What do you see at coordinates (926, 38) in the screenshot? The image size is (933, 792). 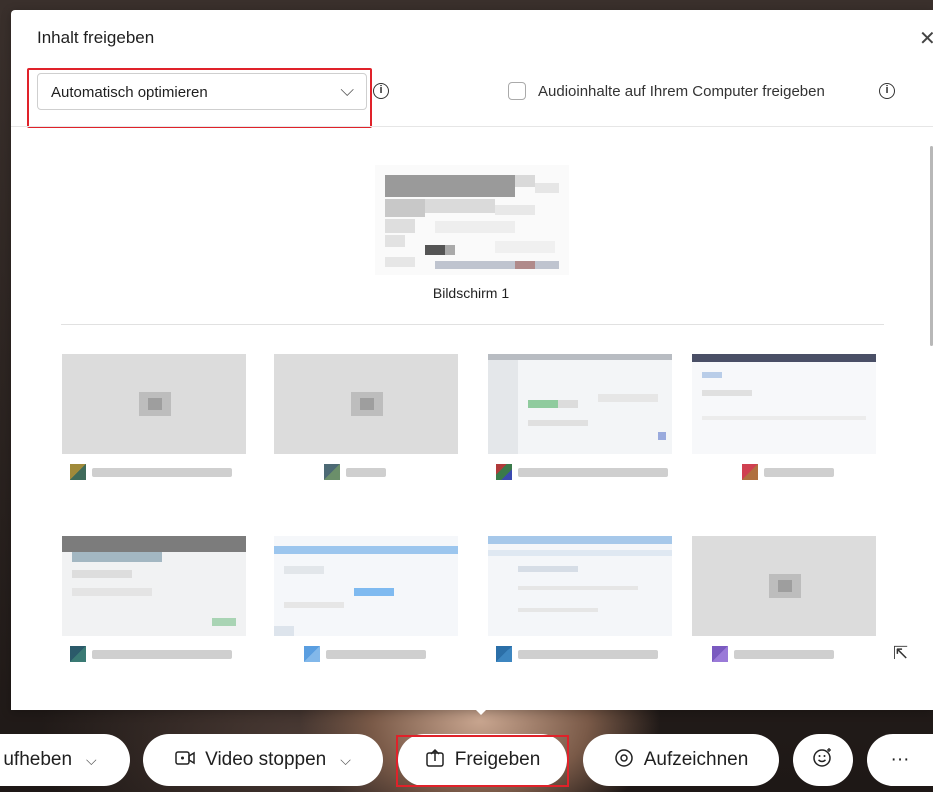 I see `close-icon: ✕` at bounding box center [926, 38].